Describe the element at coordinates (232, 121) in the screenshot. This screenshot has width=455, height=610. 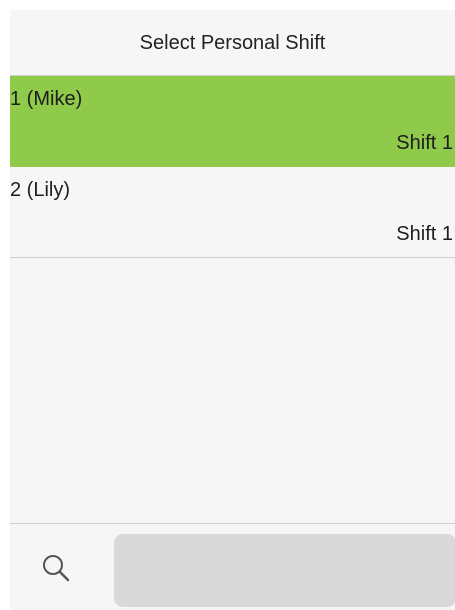
I see `list-item: 1 (Mike) Shift 1` at that location.